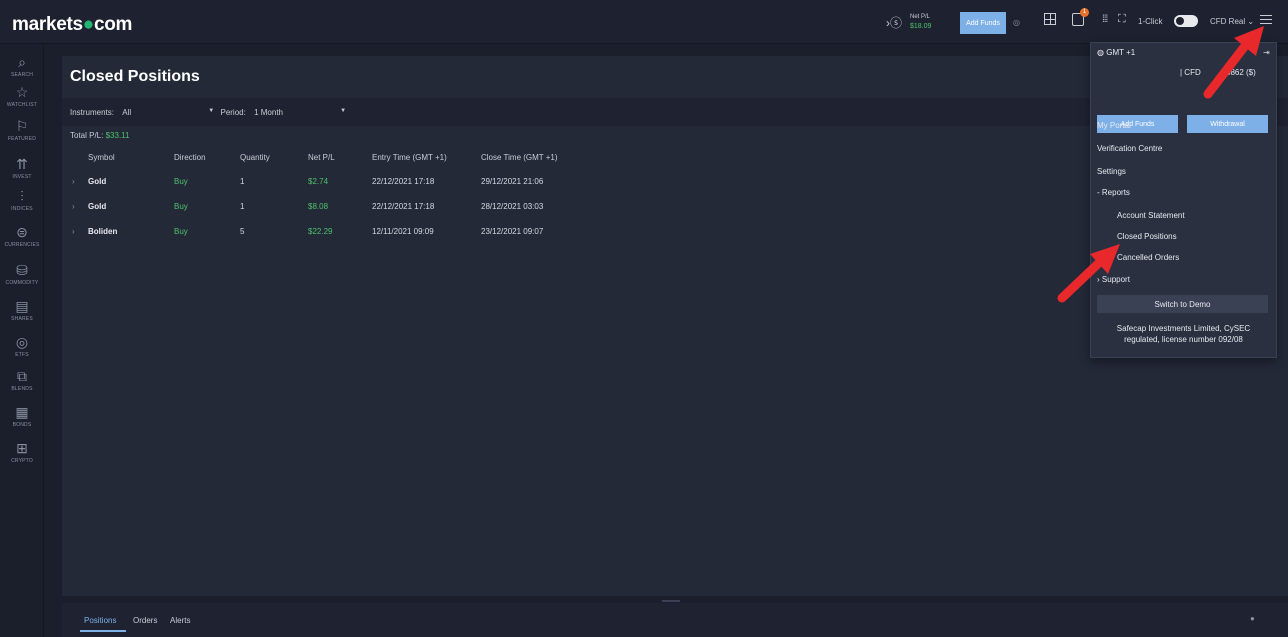 This screenshot has height=637, width=1288. What do you see at coordinates (117, 135) in the screenshot?
I see `total-pl-value: $33.11` at bounding box center [117, 135].